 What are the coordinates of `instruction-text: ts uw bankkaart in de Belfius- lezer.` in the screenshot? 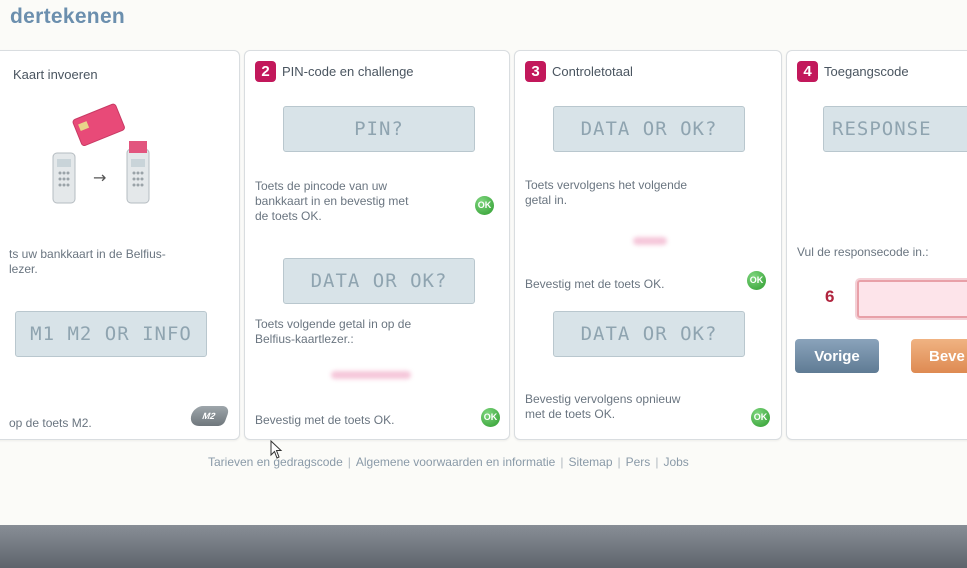 It's located at (87, 261).